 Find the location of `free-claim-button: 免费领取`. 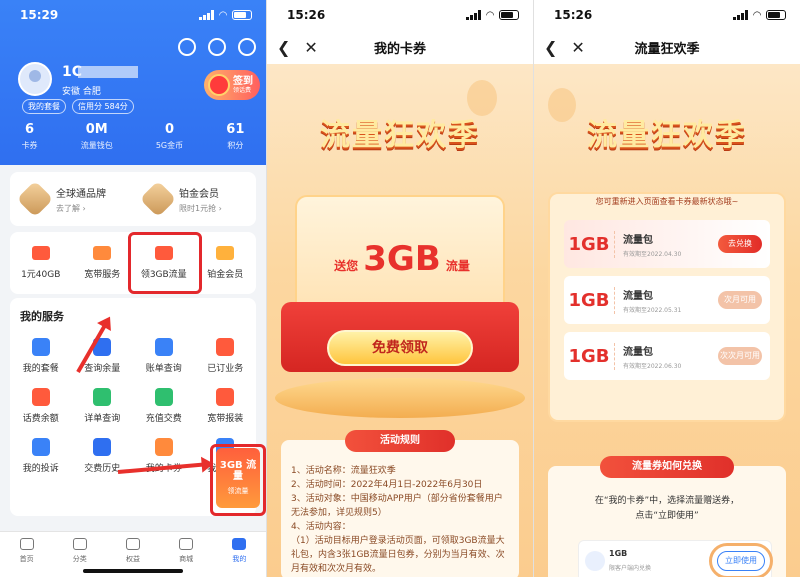

free-claim-button: 免费领取 is located at coordinates (400, 348).